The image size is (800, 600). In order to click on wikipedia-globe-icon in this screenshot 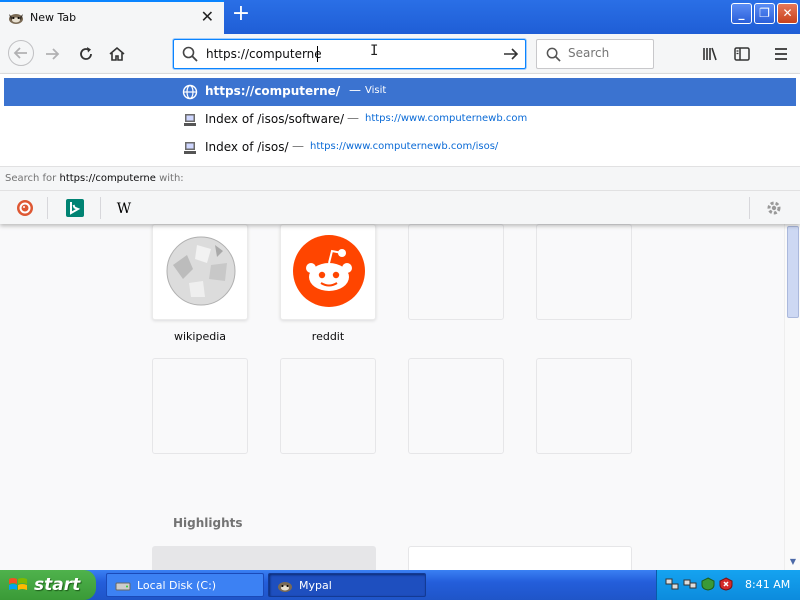, I will do `click(201, 271)`.